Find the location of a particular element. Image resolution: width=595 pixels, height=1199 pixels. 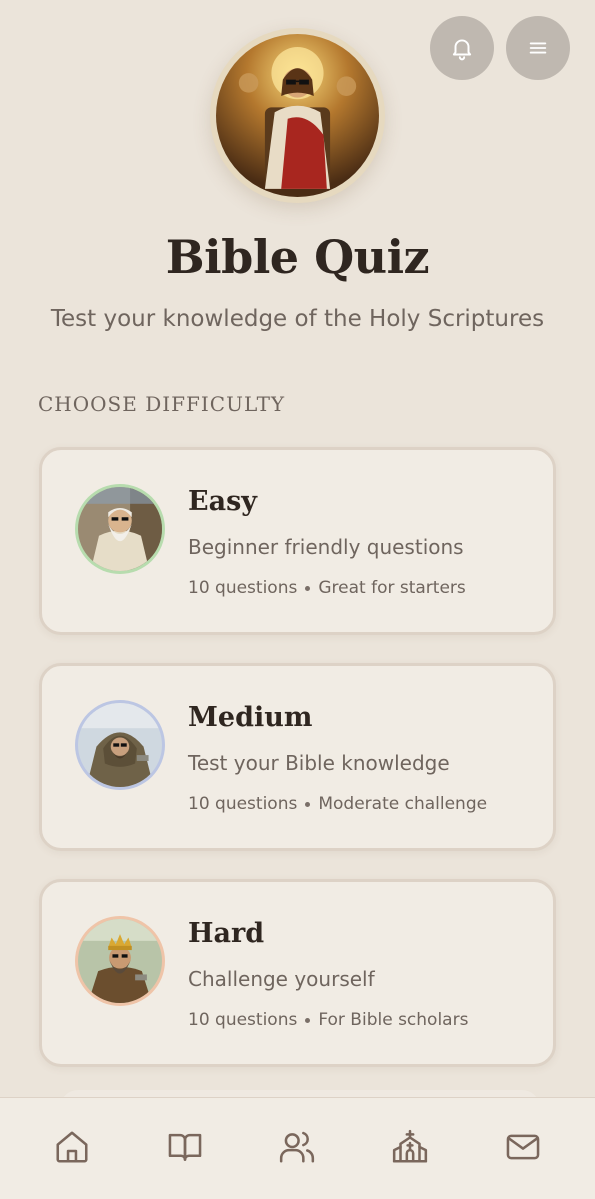

card-note: Moderate challenge is located at coordinates (403, 804).